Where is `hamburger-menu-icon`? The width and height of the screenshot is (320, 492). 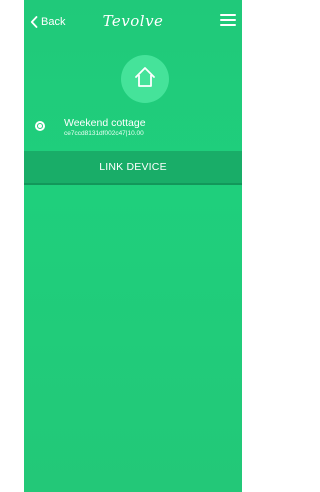
hamburger-menu-icon is located at coordinates (228, 20).